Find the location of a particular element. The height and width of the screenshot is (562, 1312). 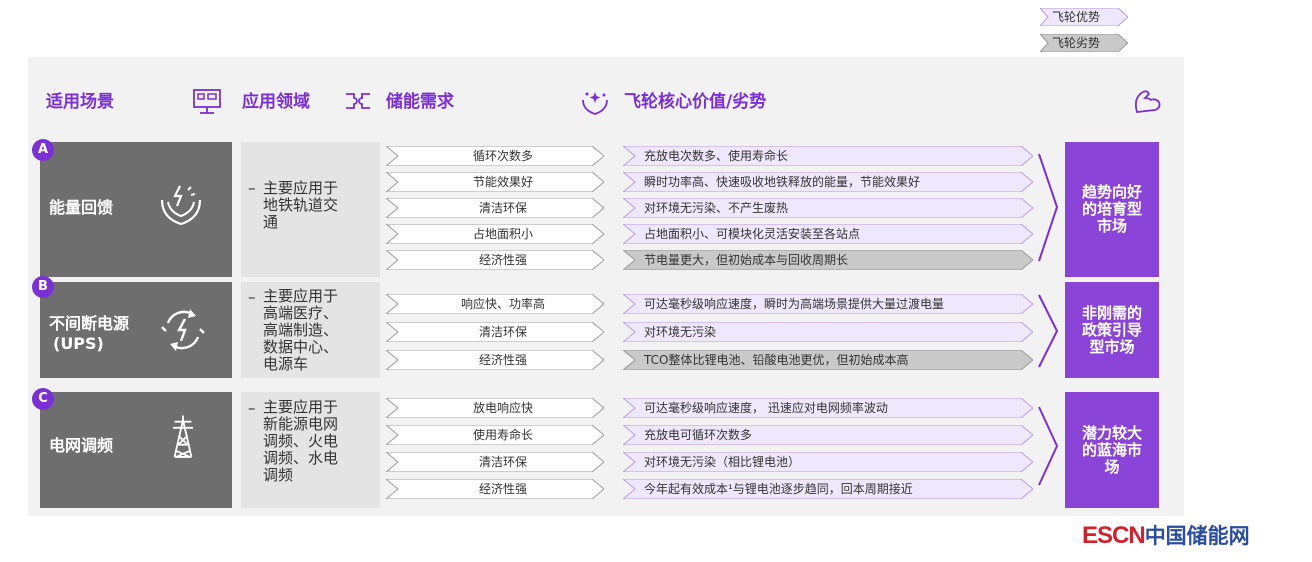

value-advantage: 可达毫秒级响应速度，瞬时为高端场景提供大量过渡电量 is located at coordinates (828, 304).